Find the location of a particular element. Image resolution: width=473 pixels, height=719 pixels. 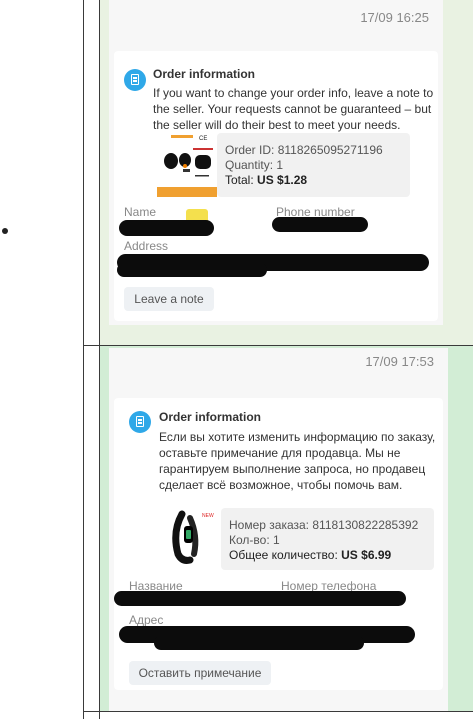

fitness-band-product-image: NEW is located at coordinates (191, 537).